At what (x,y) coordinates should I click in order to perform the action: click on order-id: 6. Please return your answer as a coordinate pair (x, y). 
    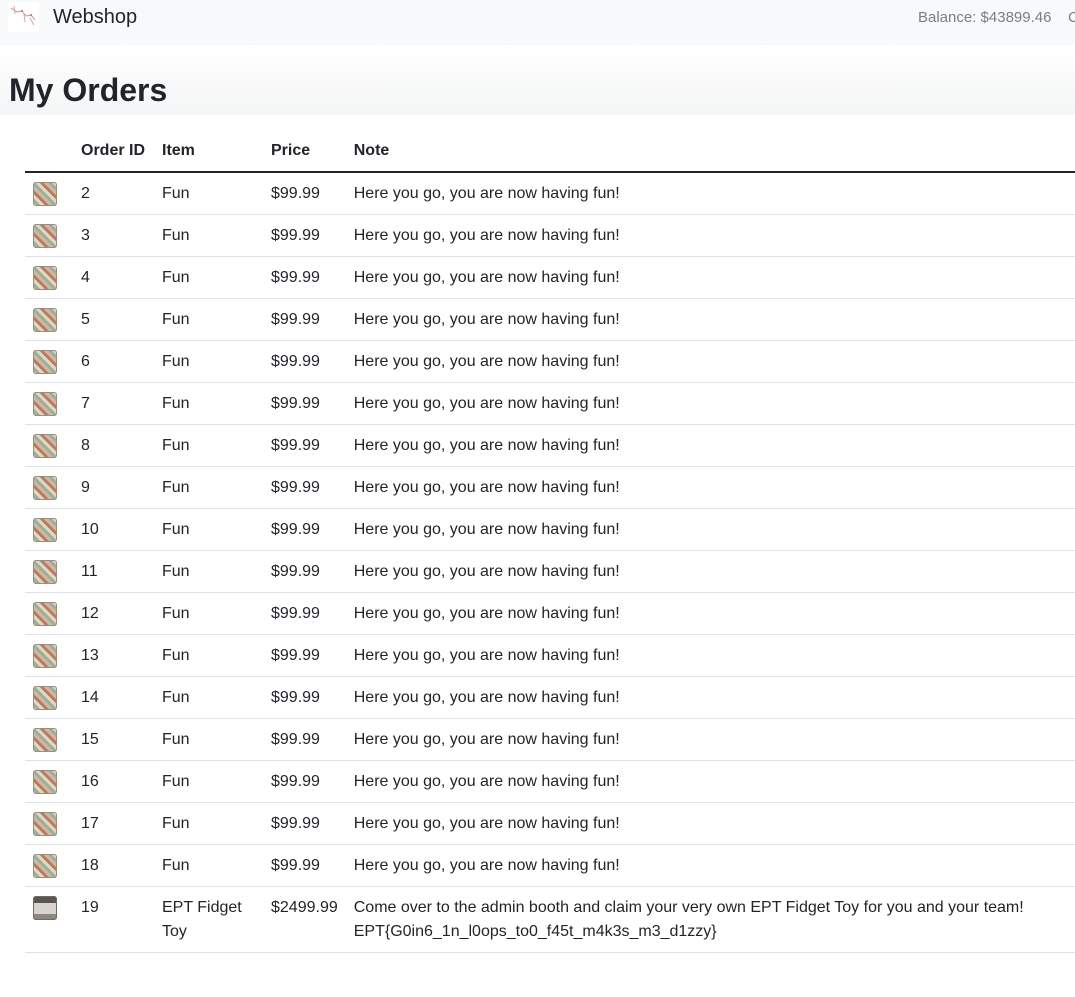
    Looking at the image, I should click on (113, 361).